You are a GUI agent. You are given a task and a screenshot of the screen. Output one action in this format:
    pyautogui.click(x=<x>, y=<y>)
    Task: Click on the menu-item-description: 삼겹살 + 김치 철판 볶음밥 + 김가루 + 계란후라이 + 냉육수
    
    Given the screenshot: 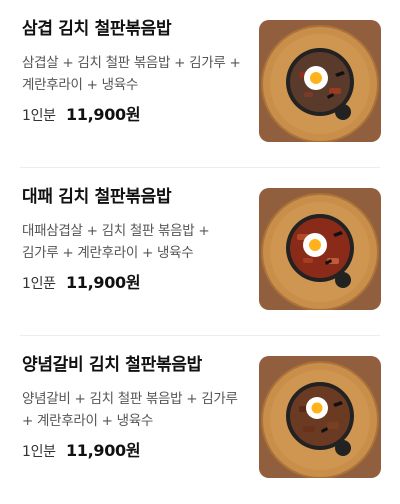 What is the action you would take?
    pyautogui.click(x=131, y=74)
    